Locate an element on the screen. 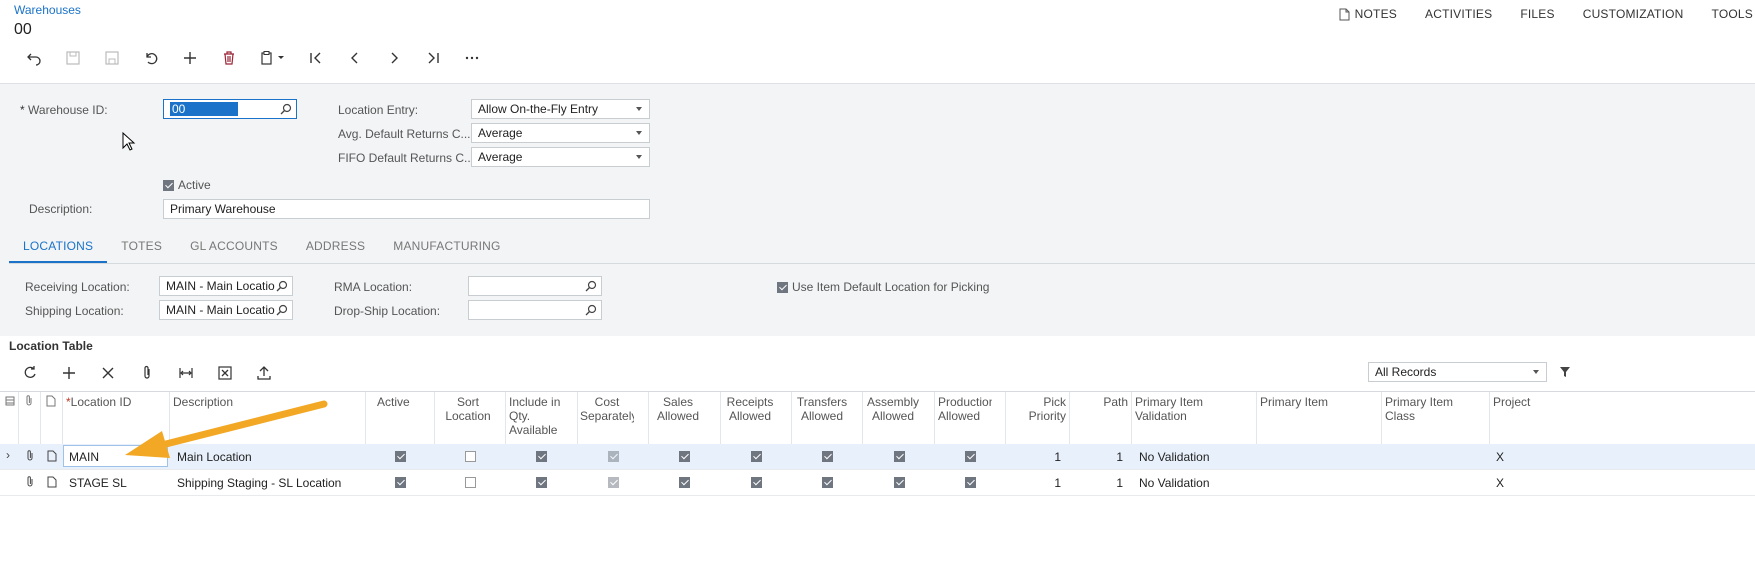  cell-cost-separately-checkbox is located at coordinates (613, 456).